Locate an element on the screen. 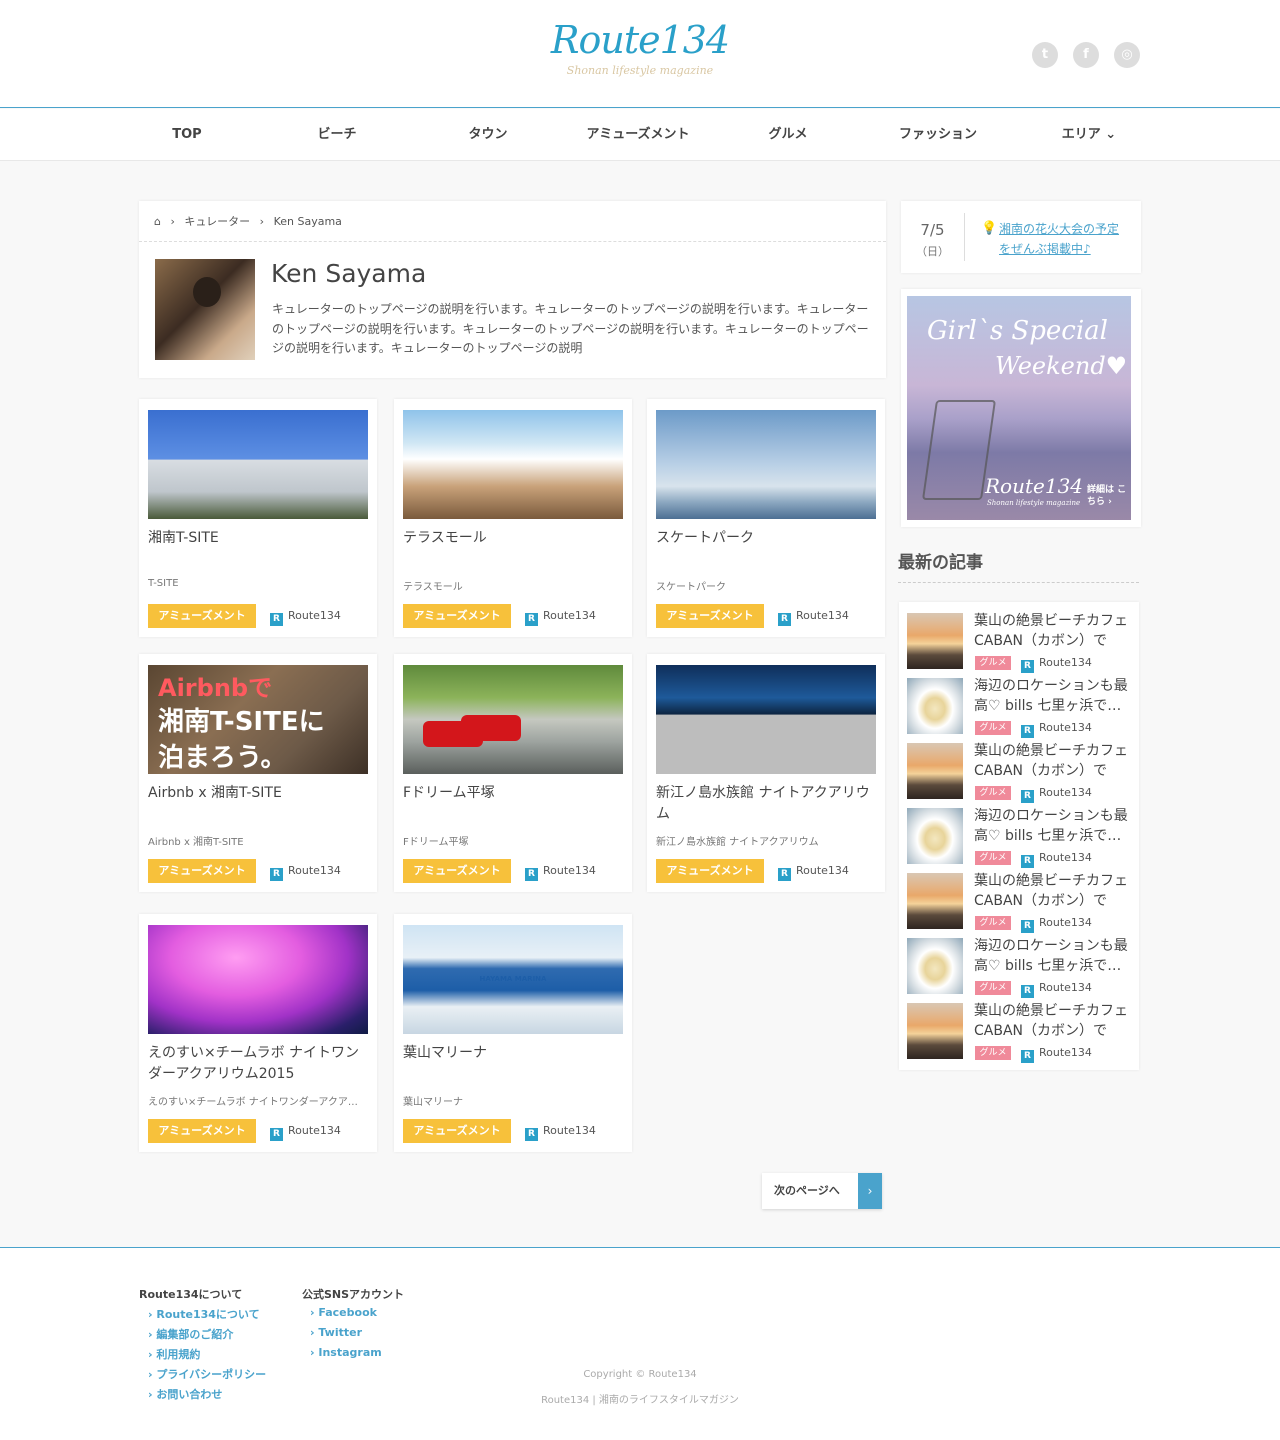  footer-link-facebook: › Facebook is located at coordinates (343, 1312).